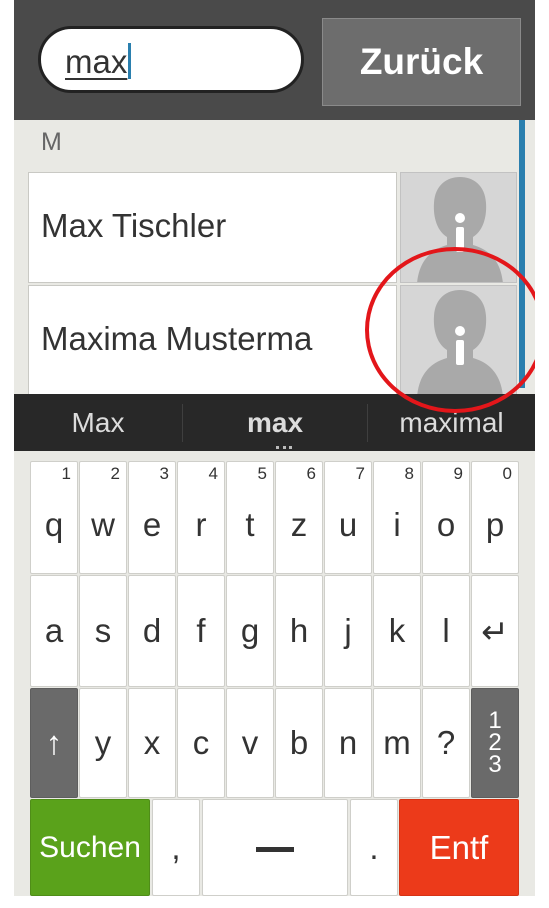  What do you see at coordinates (348, 743) in the screenshot?
I see `key-n: n` at bounding box center [348, 743].